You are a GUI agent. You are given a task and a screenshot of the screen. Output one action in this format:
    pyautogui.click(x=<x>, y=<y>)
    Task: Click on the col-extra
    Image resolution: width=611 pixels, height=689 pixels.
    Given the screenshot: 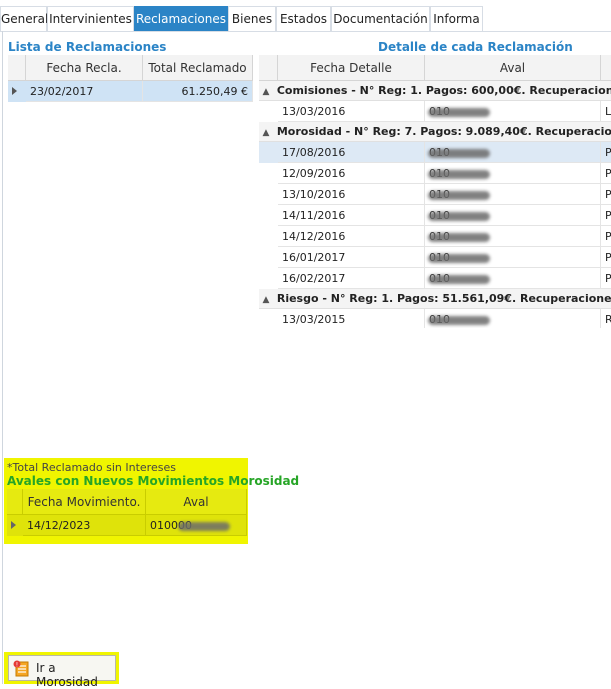 What is the action you would take?
    pyautogui.click(x=606, y=68)
    